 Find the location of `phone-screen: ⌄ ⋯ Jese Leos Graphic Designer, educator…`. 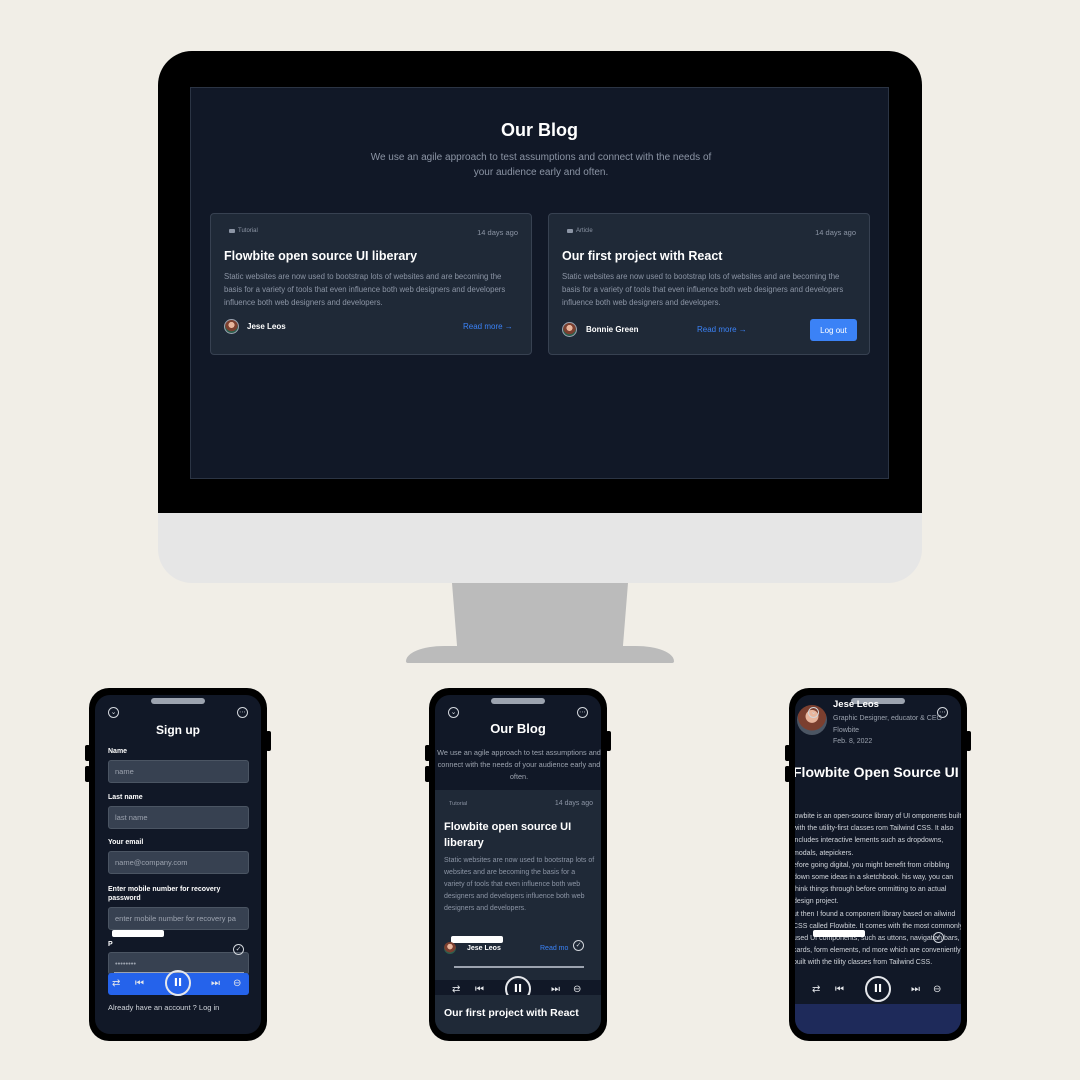

phone-screen: ⌄ ⋯ Jese Leos Graphic Designer, educator… is located at coordinates (878, 864).